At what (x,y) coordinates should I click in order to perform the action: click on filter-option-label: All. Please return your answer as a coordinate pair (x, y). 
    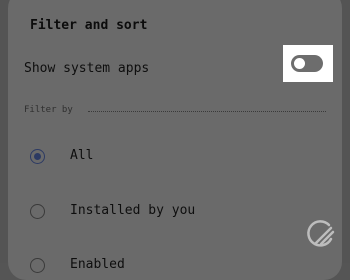
    Looking at the image, I should click on (82, 155).